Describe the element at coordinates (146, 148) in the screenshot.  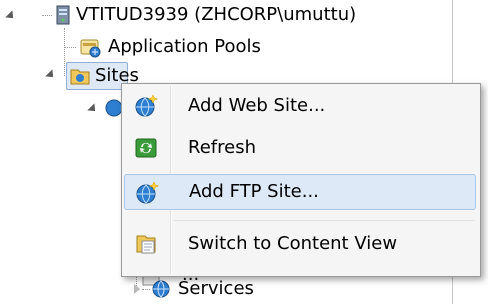
I see `refresh-icon` at that location.